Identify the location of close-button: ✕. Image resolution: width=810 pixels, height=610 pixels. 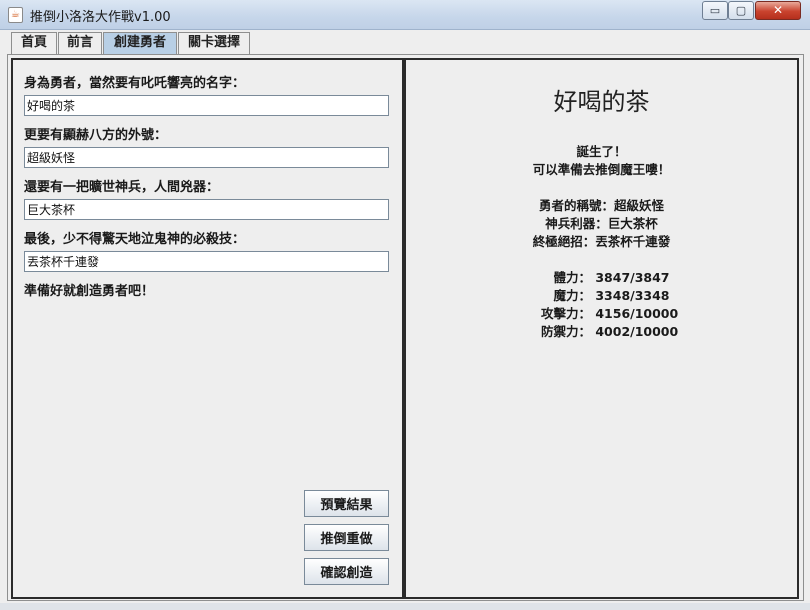
(778, 10).